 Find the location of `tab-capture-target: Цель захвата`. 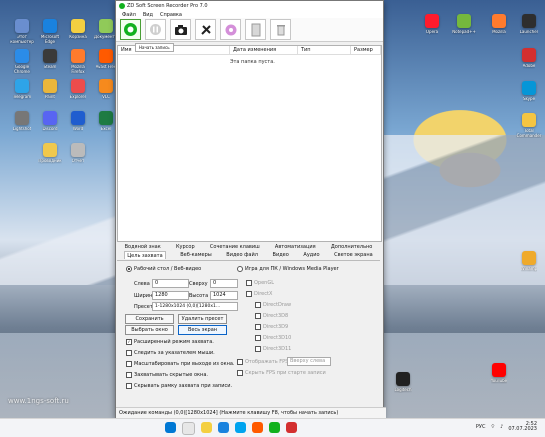

tab-capture-target: Цель захвата is located at coordinates (145, 255).